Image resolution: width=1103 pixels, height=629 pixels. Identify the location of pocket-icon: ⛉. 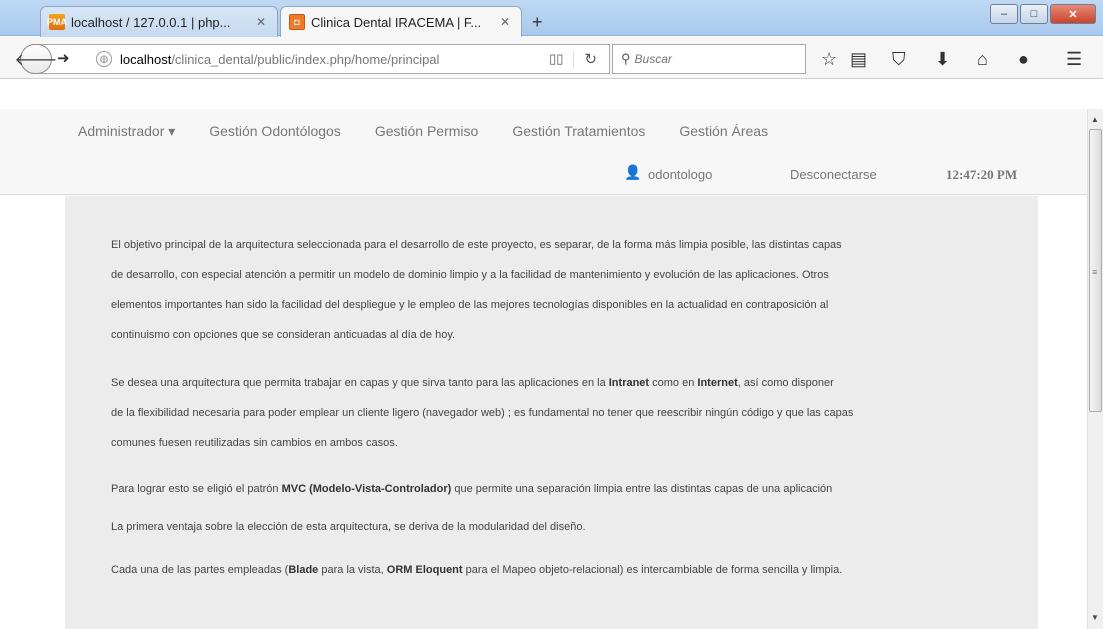
(899, 59).